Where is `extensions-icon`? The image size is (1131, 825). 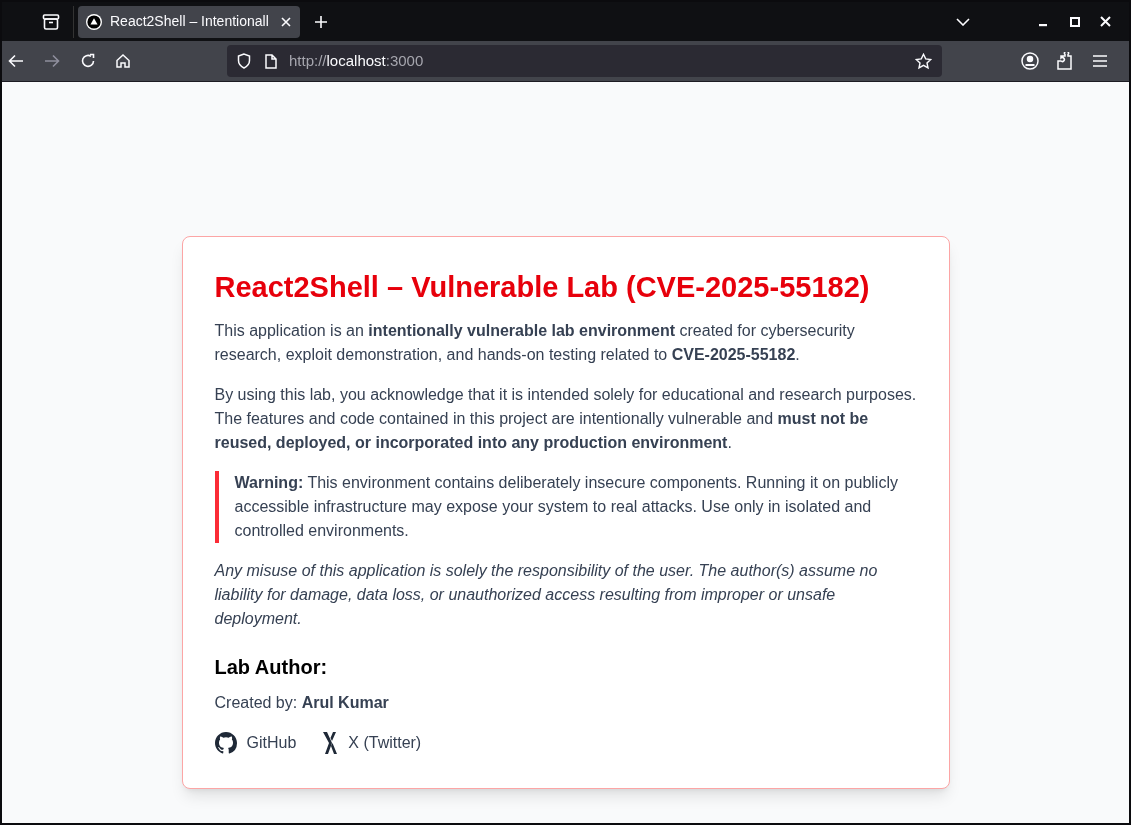
extensions-icon is located at coordinates (1065, 61).